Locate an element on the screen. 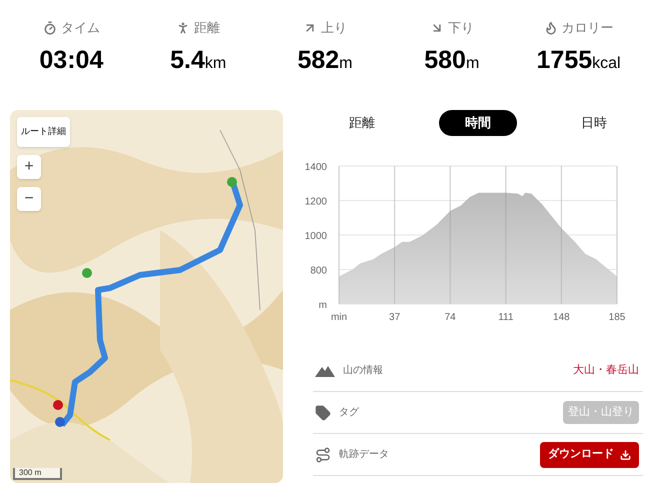 The height and width of the screenshot is (488, 650). axis-label: 111 is located at coordinates (506, 317).